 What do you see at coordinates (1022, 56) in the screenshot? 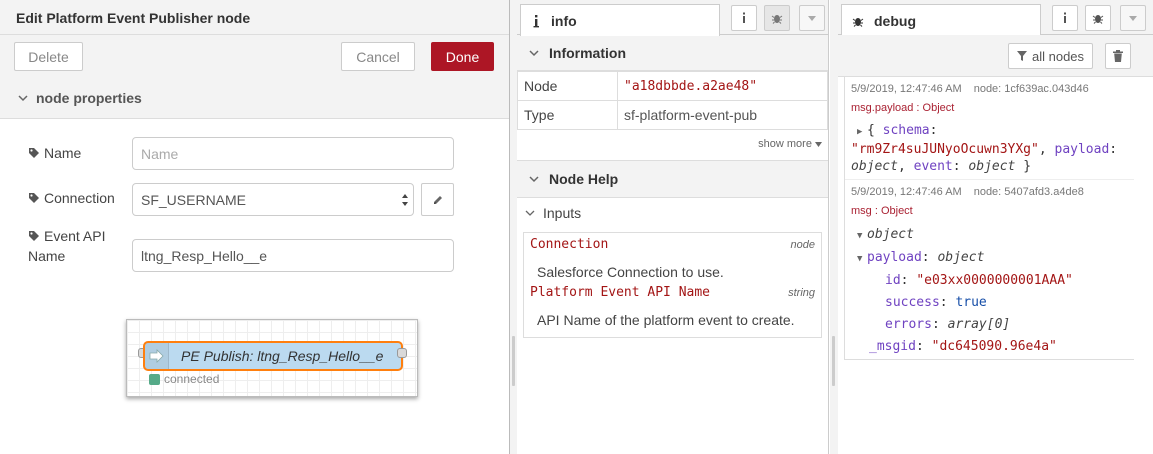
I see `filter-icon` at bounding box center [1022, 56].